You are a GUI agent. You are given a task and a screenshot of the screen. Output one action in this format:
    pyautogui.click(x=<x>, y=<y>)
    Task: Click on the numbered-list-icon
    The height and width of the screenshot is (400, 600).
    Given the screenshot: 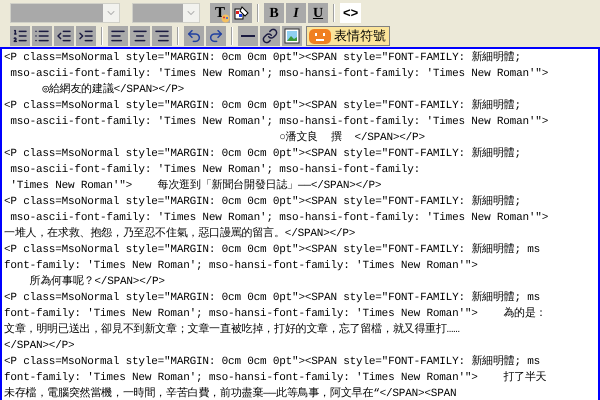 What is the action you would take?
    pyautogui.click(x=20, y=36)
    